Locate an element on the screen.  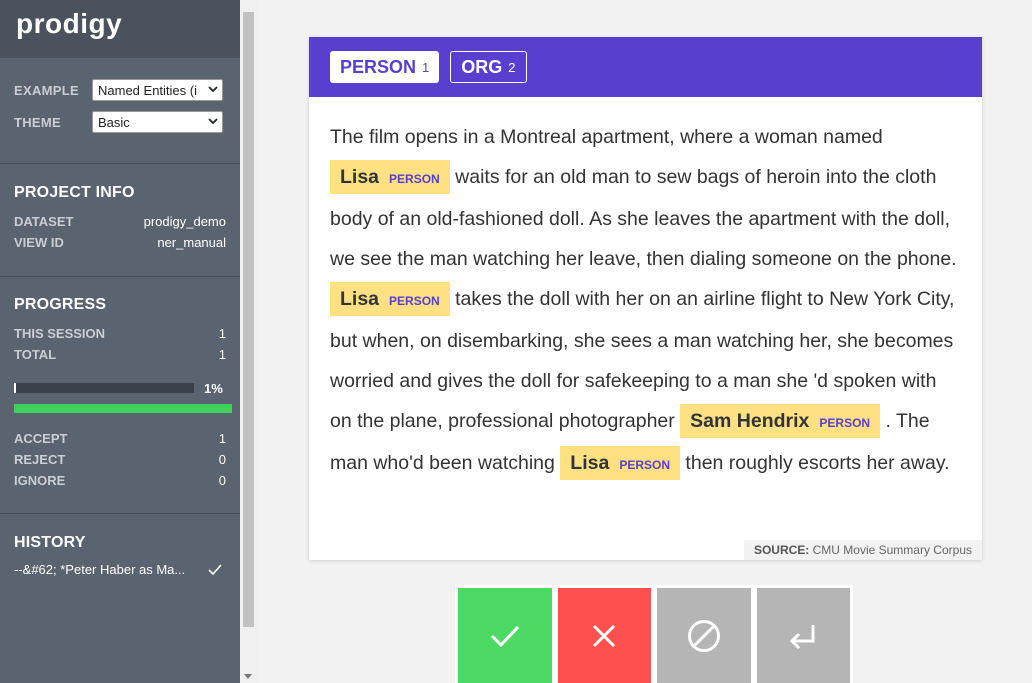
label-org-button: ORG 2 is located at coordinates (488, 67).